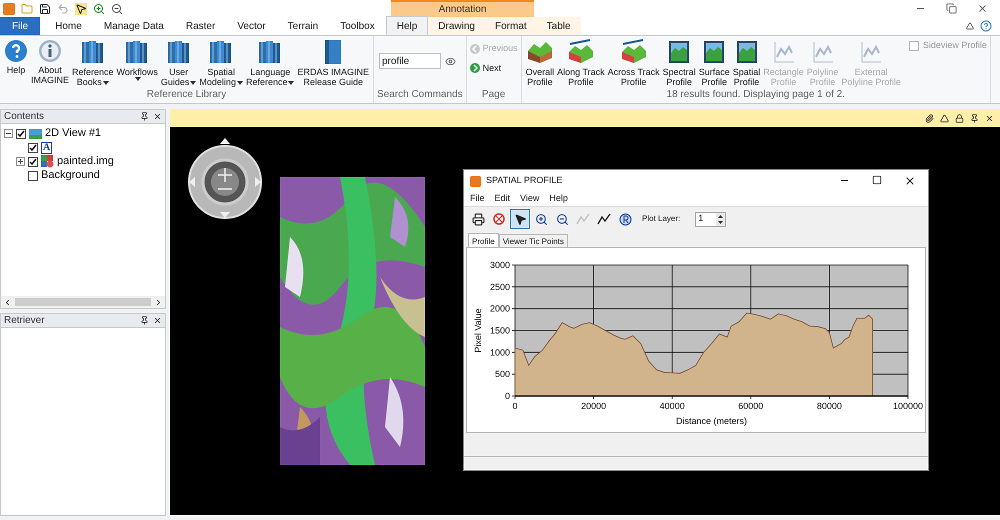  Describe the element at coordinates (944, 118) in the screenshot. I see `warning-icon` at that location.